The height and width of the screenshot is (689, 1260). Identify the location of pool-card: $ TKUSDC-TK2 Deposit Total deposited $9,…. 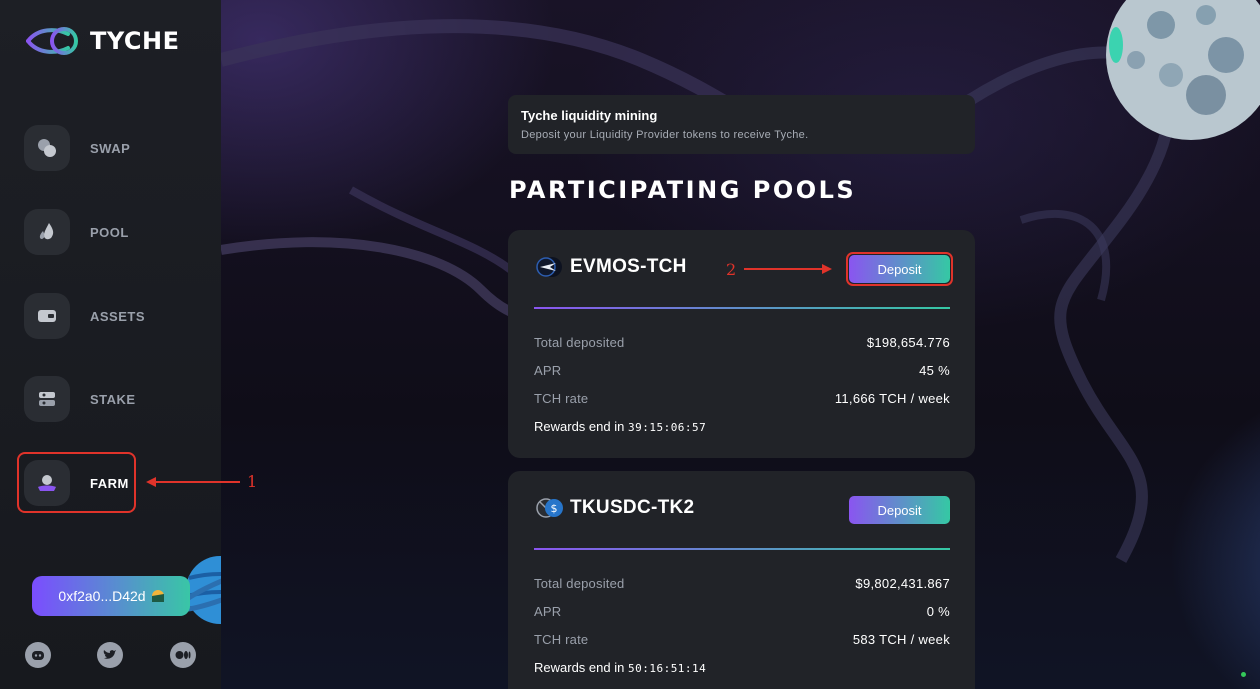
(741, 580).